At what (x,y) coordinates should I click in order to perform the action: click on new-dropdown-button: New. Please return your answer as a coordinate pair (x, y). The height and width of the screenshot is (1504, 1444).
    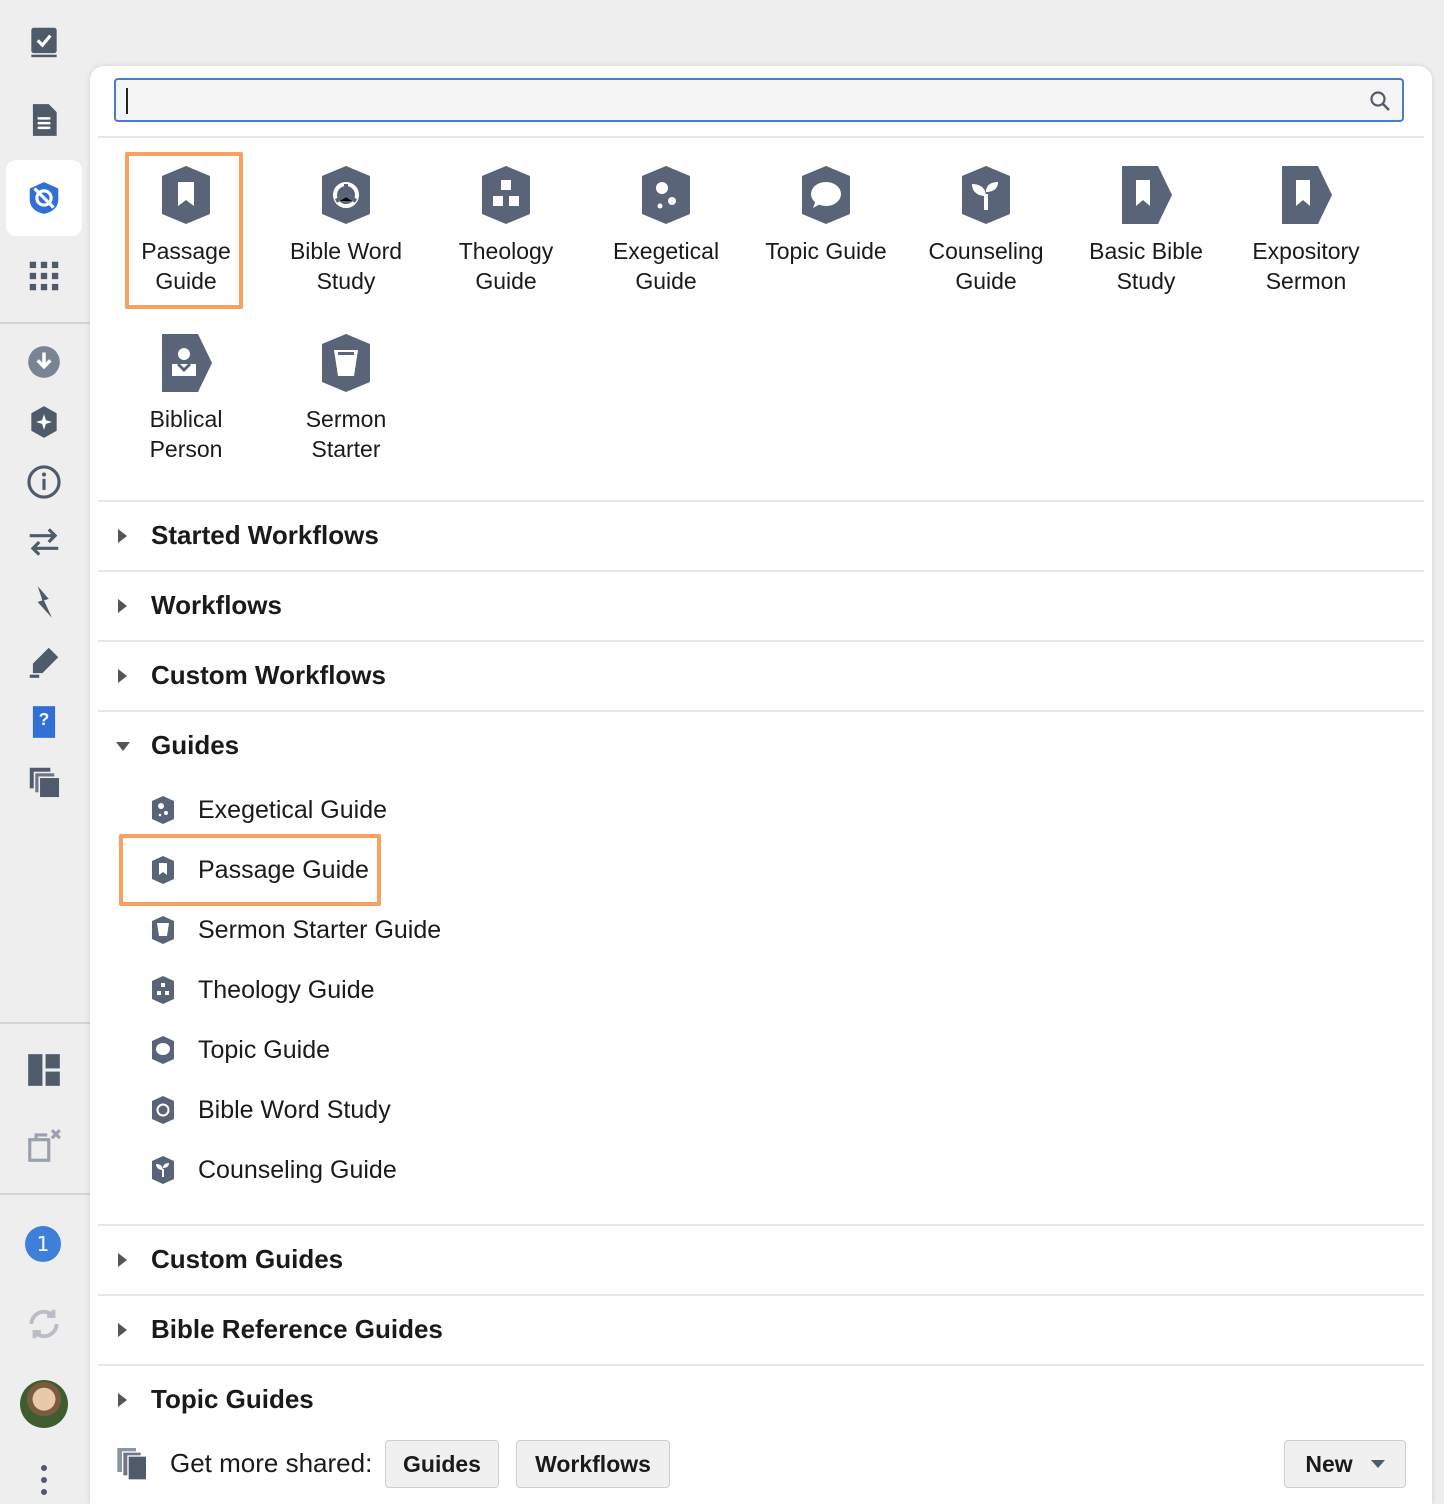
    Looking at the image, I should click on (1345, 1464).